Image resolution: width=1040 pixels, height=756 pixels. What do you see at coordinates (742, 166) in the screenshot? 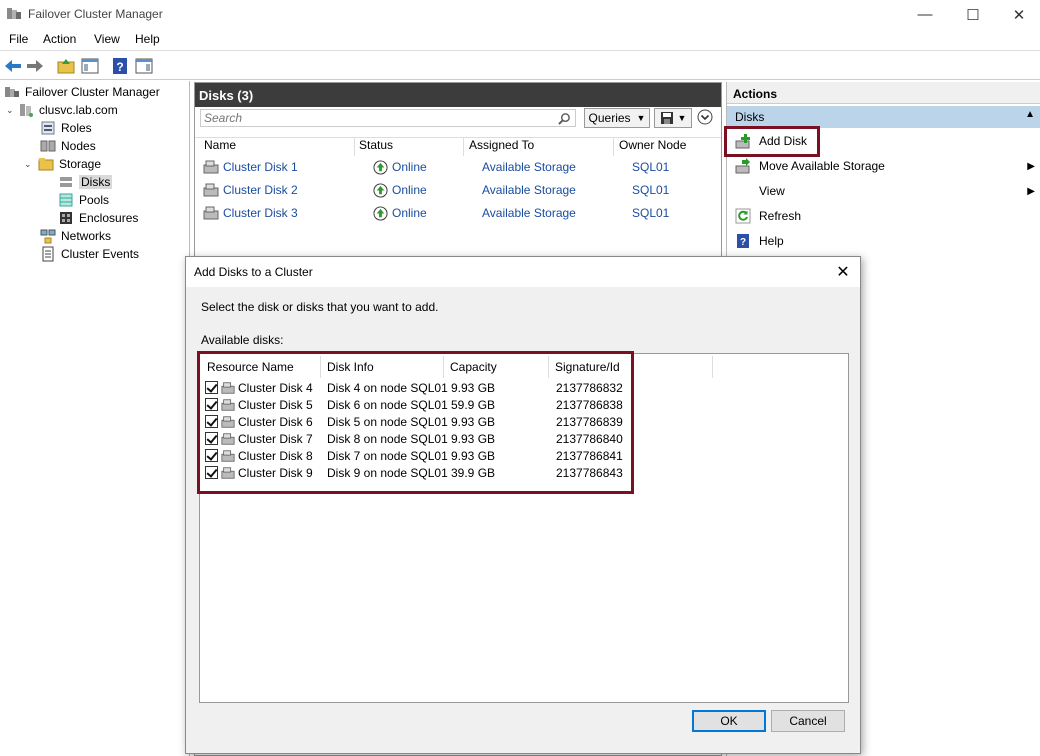
I see `move-storage-icon` at bounding box center [742, 166].